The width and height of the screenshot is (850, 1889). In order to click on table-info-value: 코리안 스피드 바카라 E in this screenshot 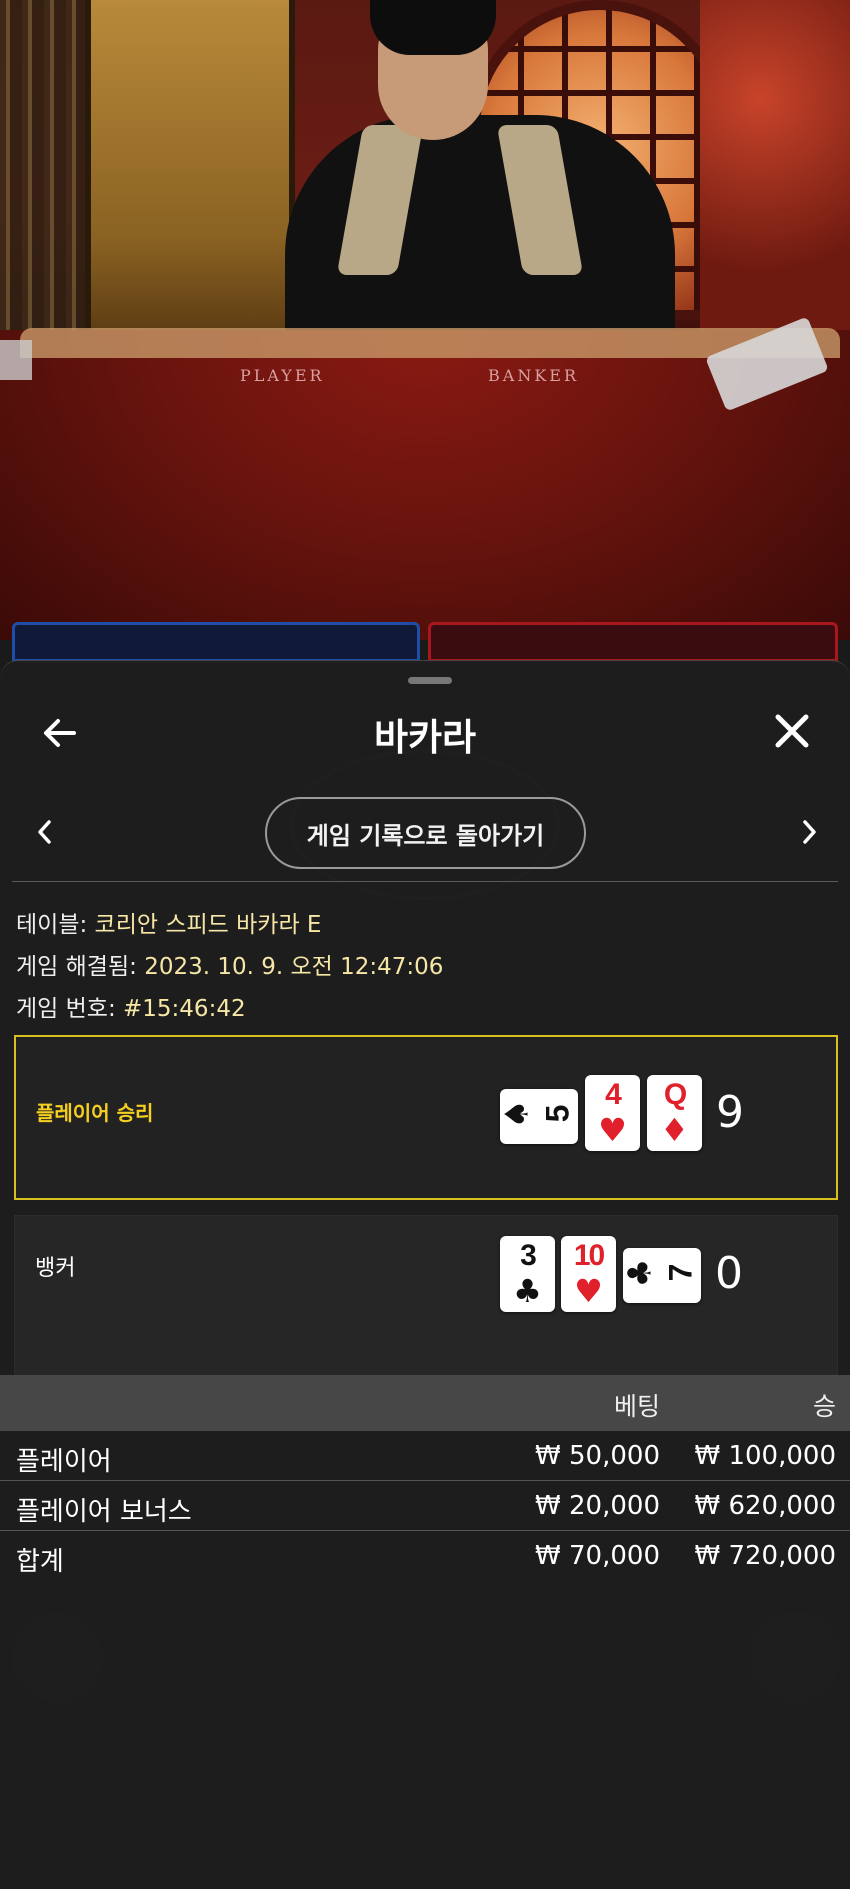, I will do `click(208, 925)`.